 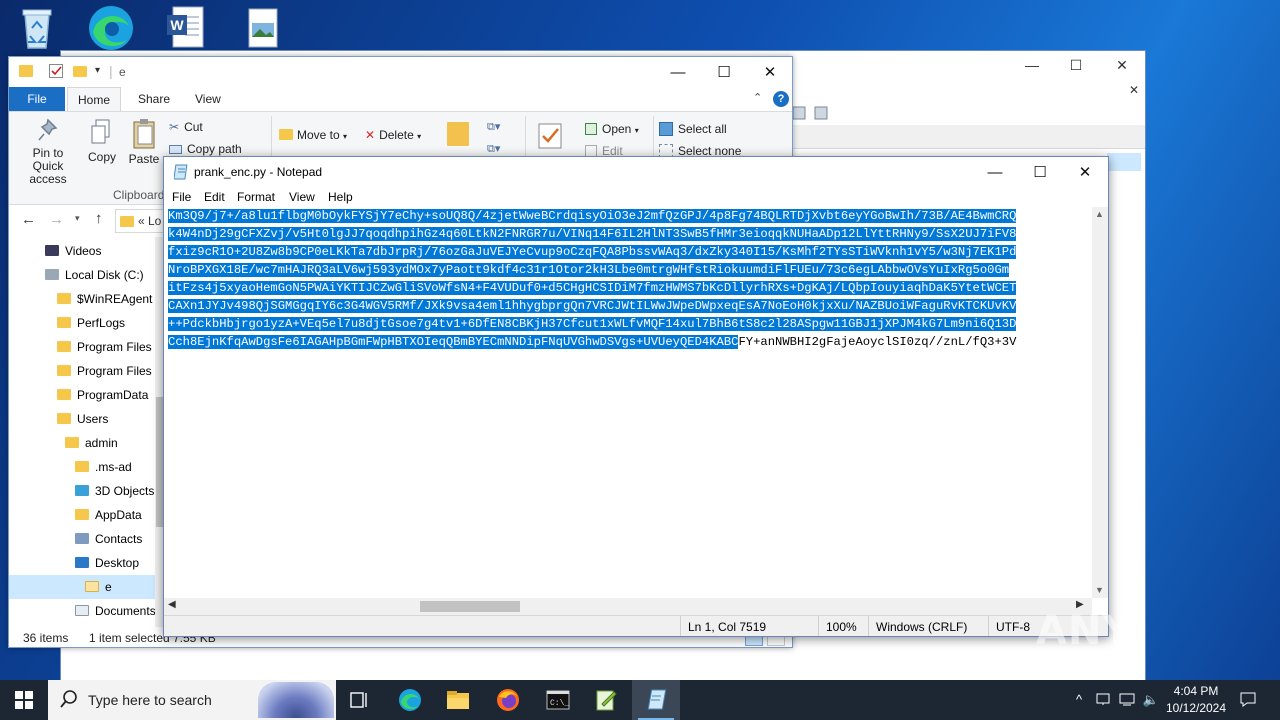 What do you see at coordinates (37, 99) in the screenshot?
I see `tab-file: File` at bounding box center [37, 99].